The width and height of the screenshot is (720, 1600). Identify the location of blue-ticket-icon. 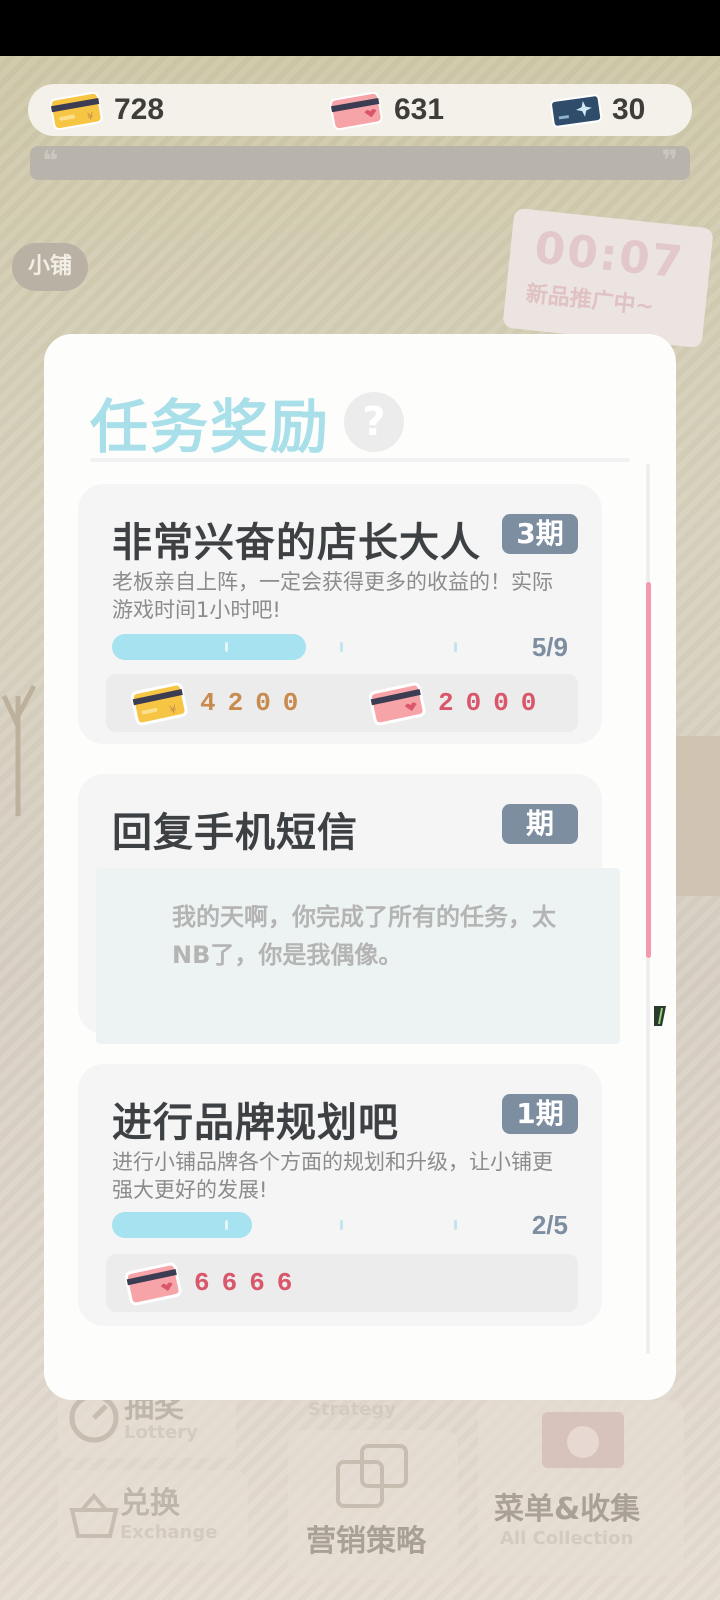
(576, 111).